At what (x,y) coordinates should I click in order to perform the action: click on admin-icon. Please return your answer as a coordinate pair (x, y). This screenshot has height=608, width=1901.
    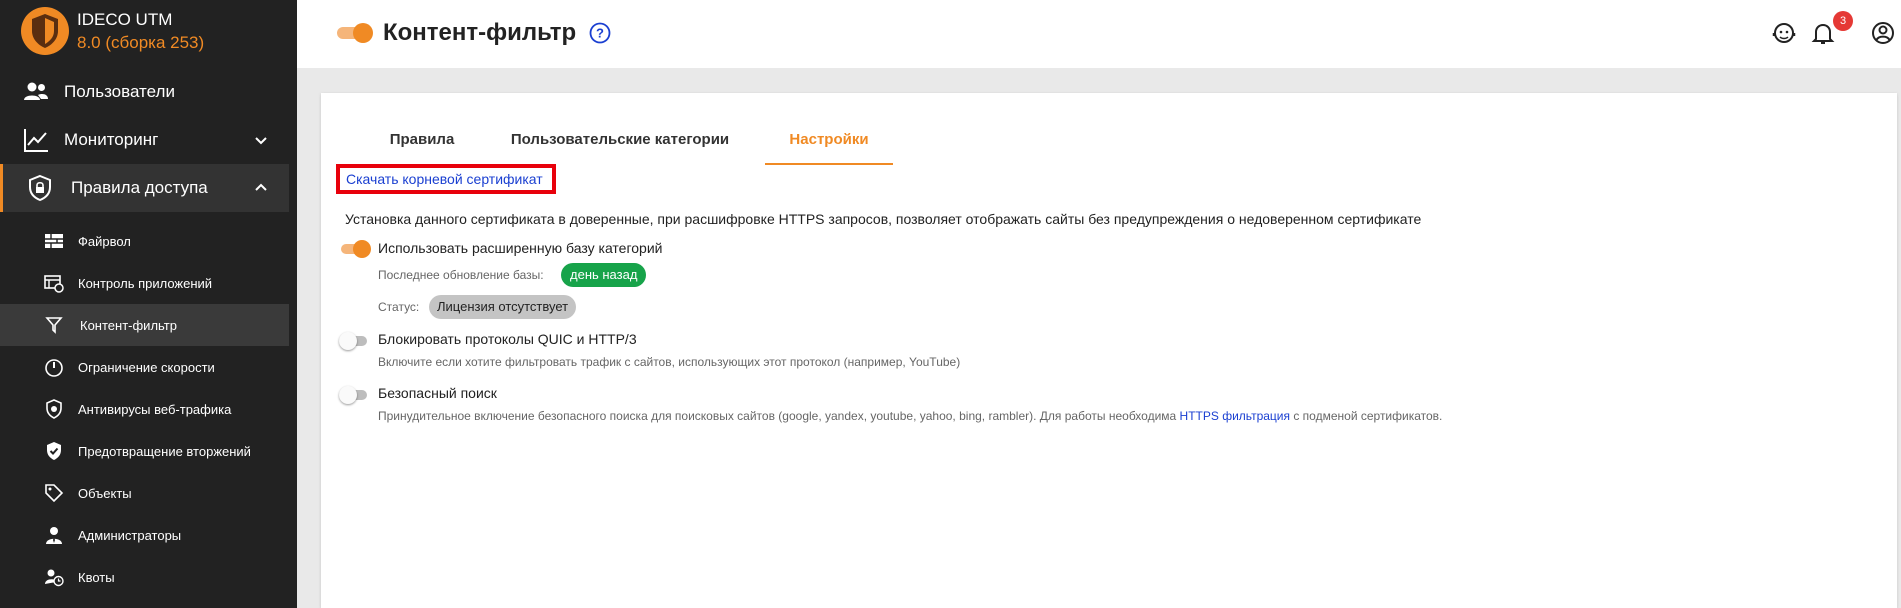
    Looking at the image, I should click on (54, 535).